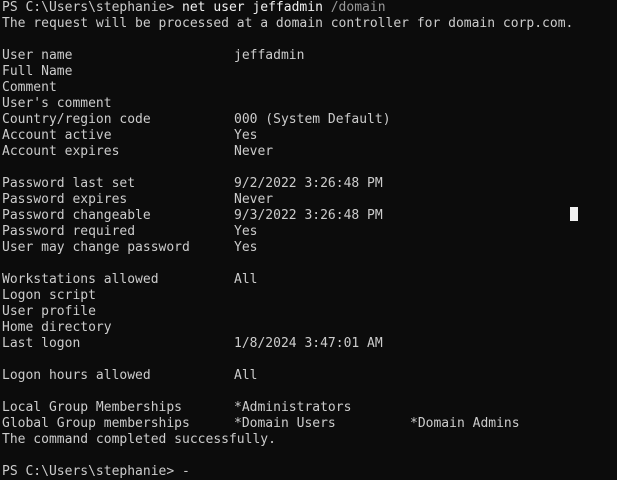 The height and width of the screenshot is (480, 617). I want to click on field-label: User name, so click(37, 55).